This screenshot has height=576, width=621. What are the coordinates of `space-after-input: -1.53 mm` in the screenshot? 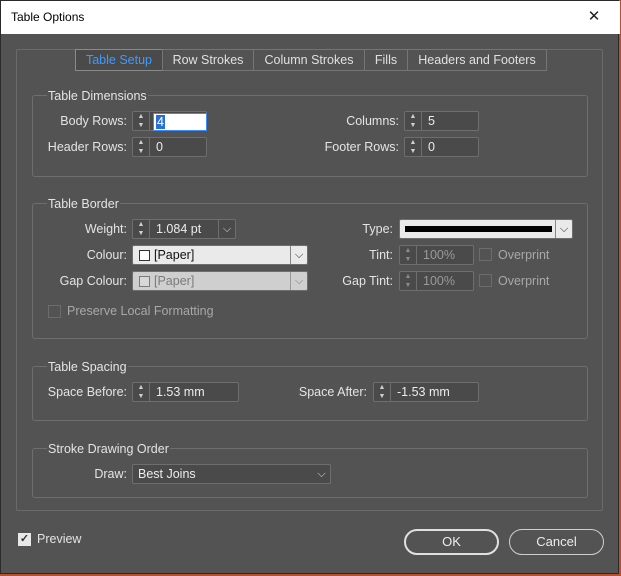 It's located at (423, 392).